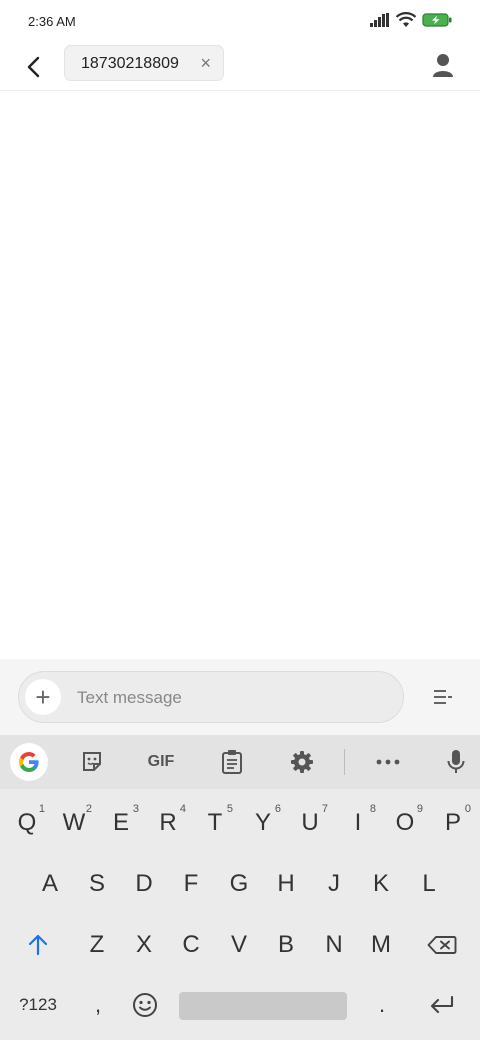 This screenshot has height=1040, width=480. I want to click on remove-recipient-icon: ×, so click(205, 63).